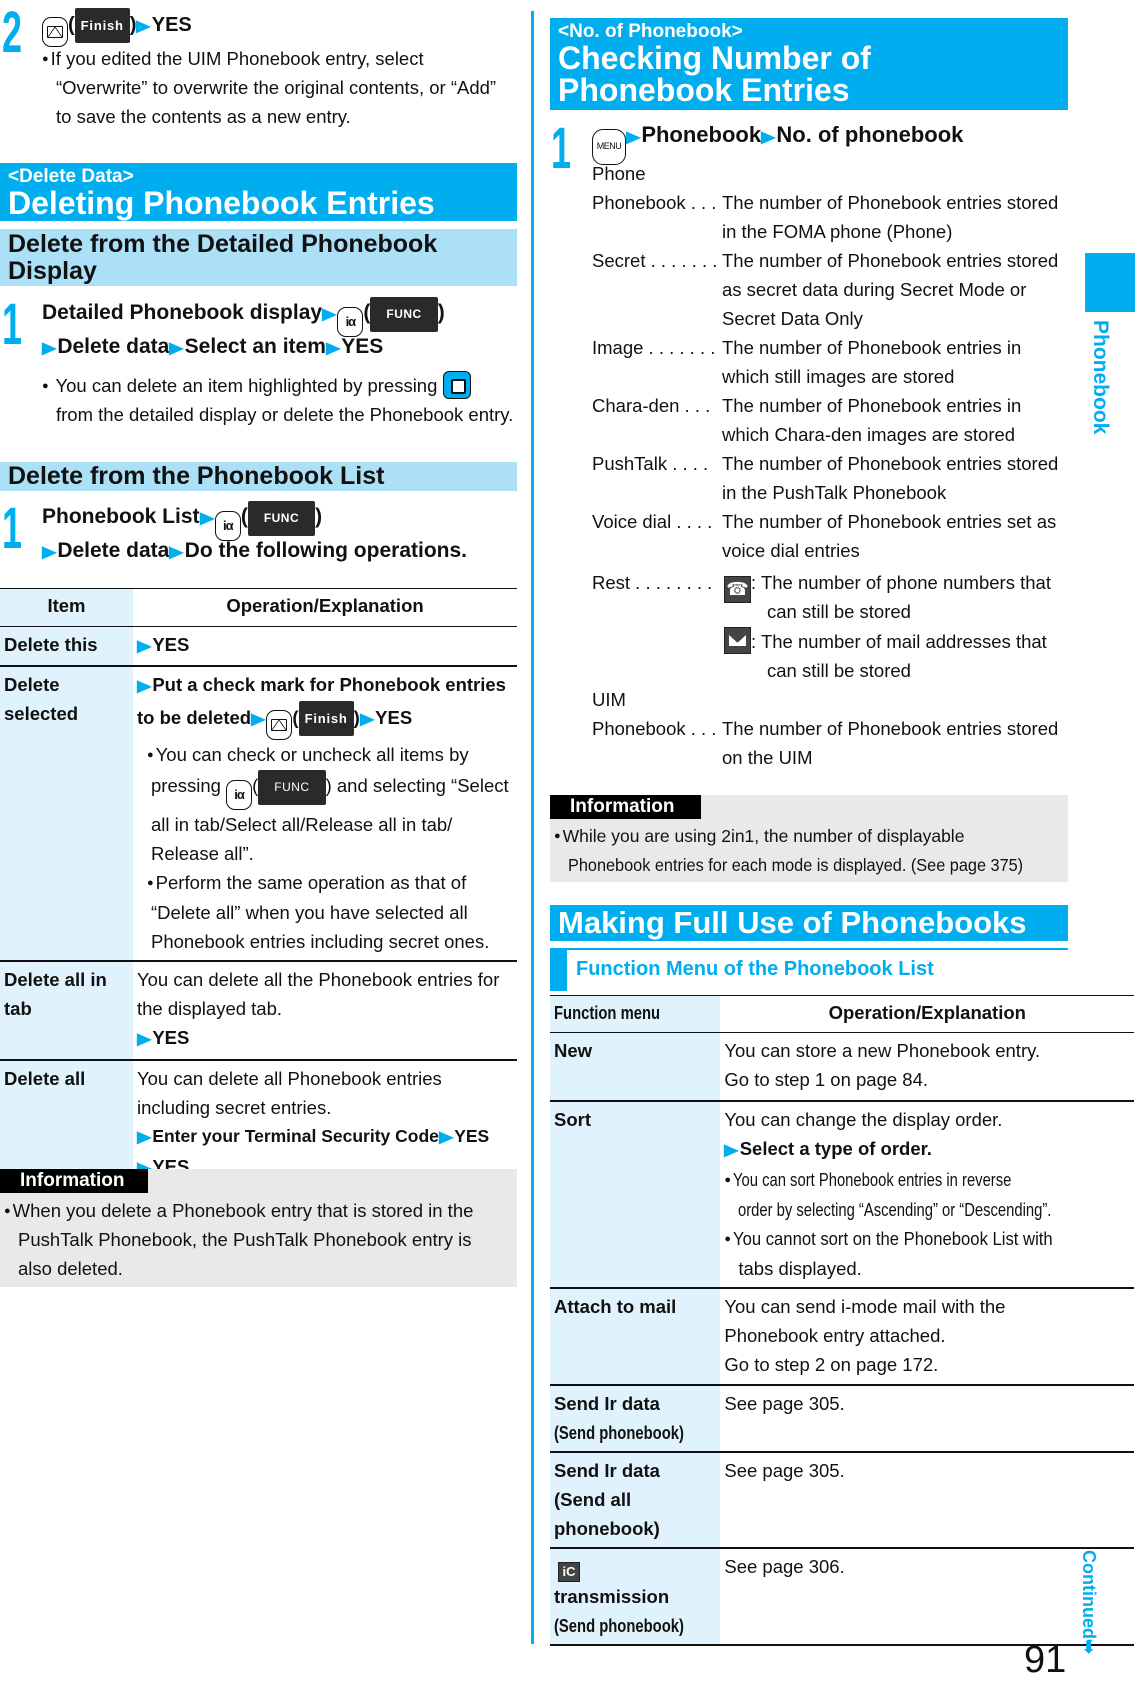 This screenshot has width=1135, height=1684. I want to click on operation-text: Go to step 1 on page 84., so click(826, 1079).